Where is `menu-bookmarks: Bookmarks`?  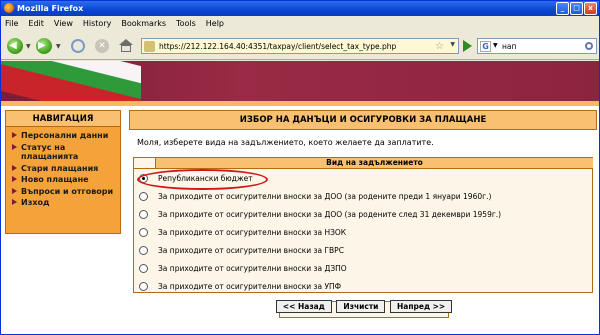 menu-bookmarks: Bookmarks is located at coordinates (143, 23).